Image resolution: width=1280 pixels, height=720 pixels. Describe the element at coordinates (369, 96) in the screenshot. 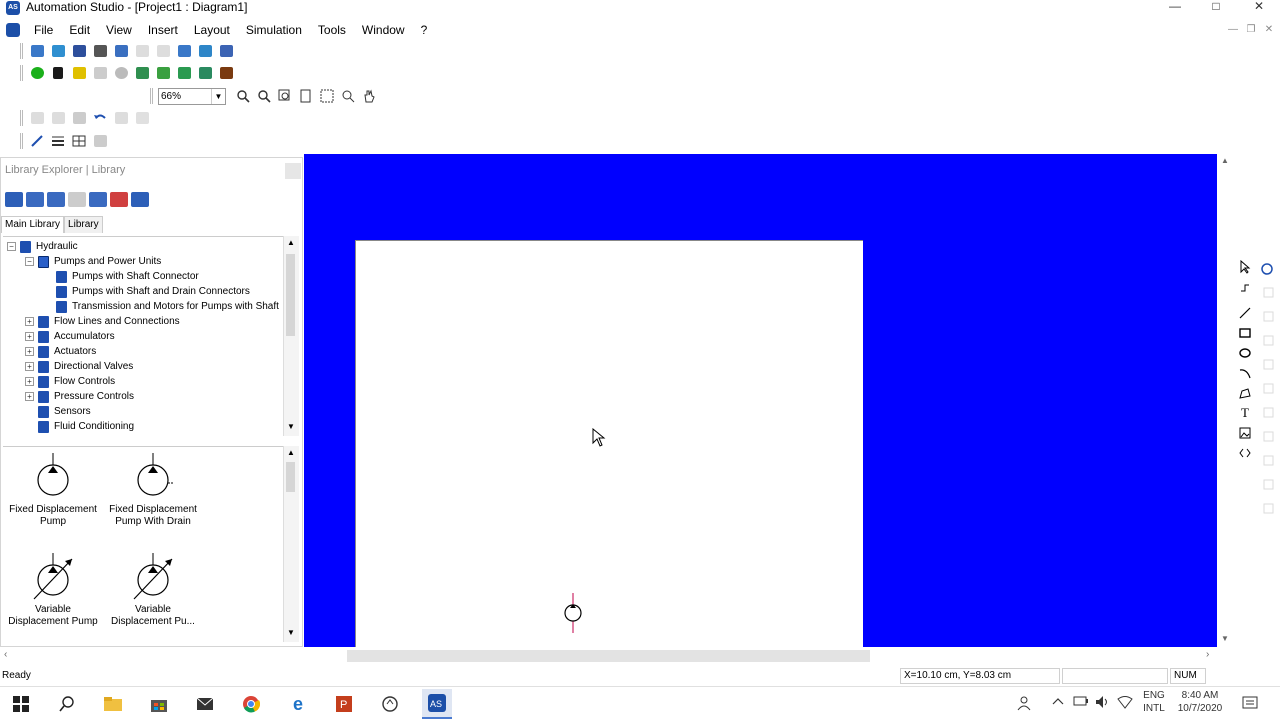

I see `pan-hand-icon` at that location.